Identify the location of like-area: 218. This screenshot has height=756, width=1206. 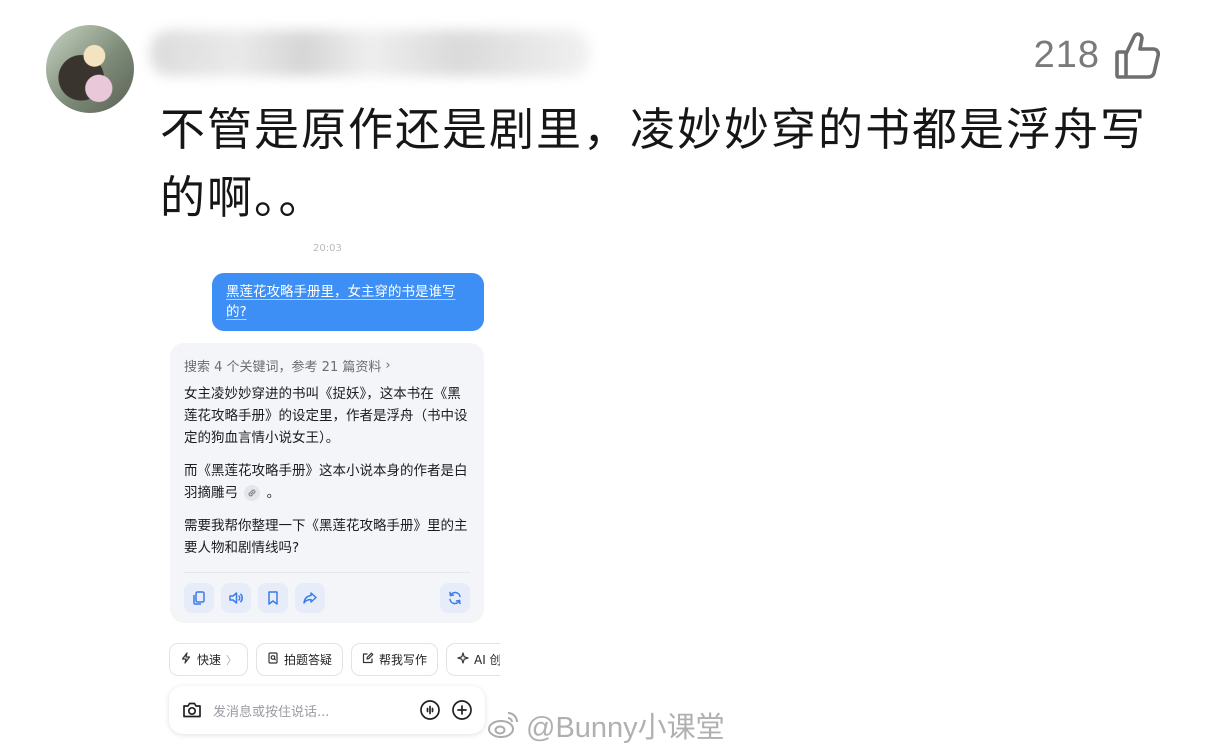
(1097, 55).